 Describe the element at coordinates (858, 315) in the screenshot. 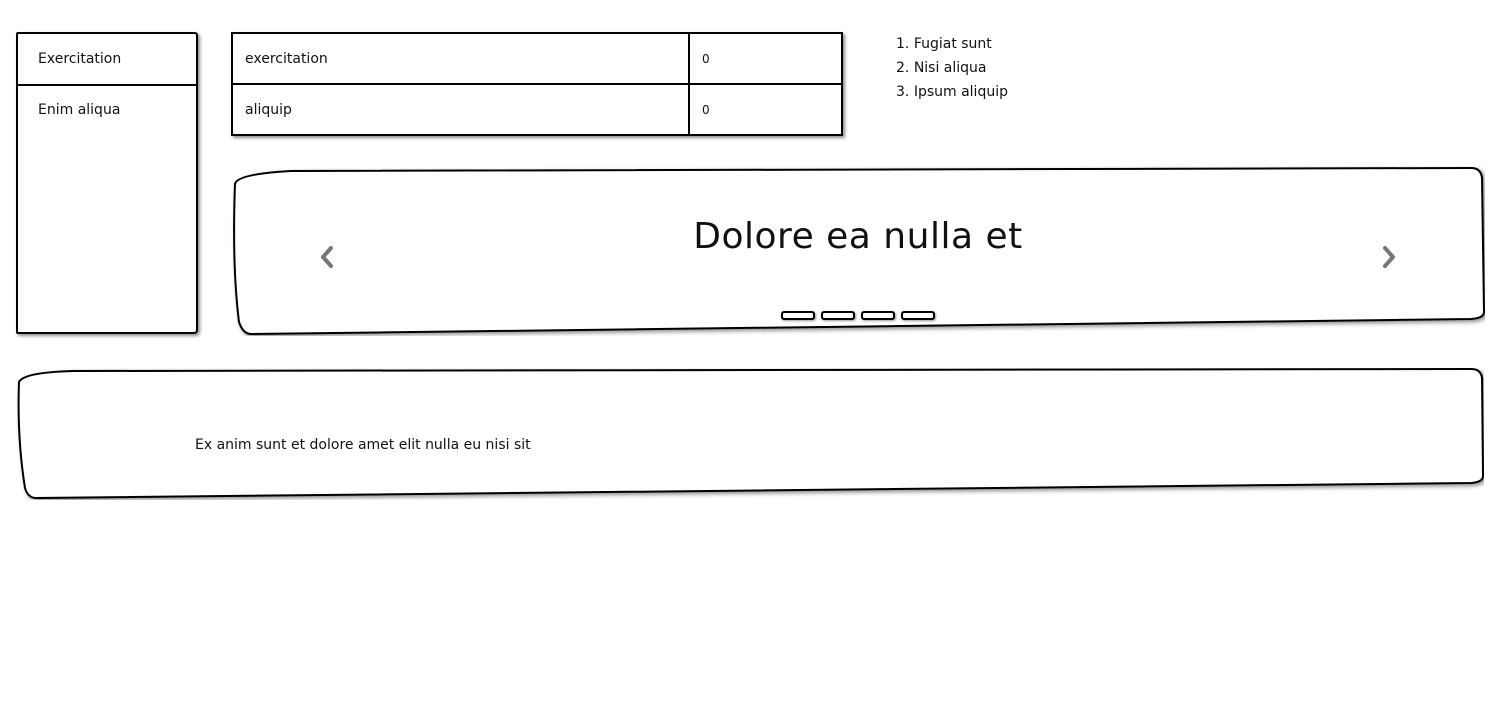

I see `carousel-indicators` at that location.